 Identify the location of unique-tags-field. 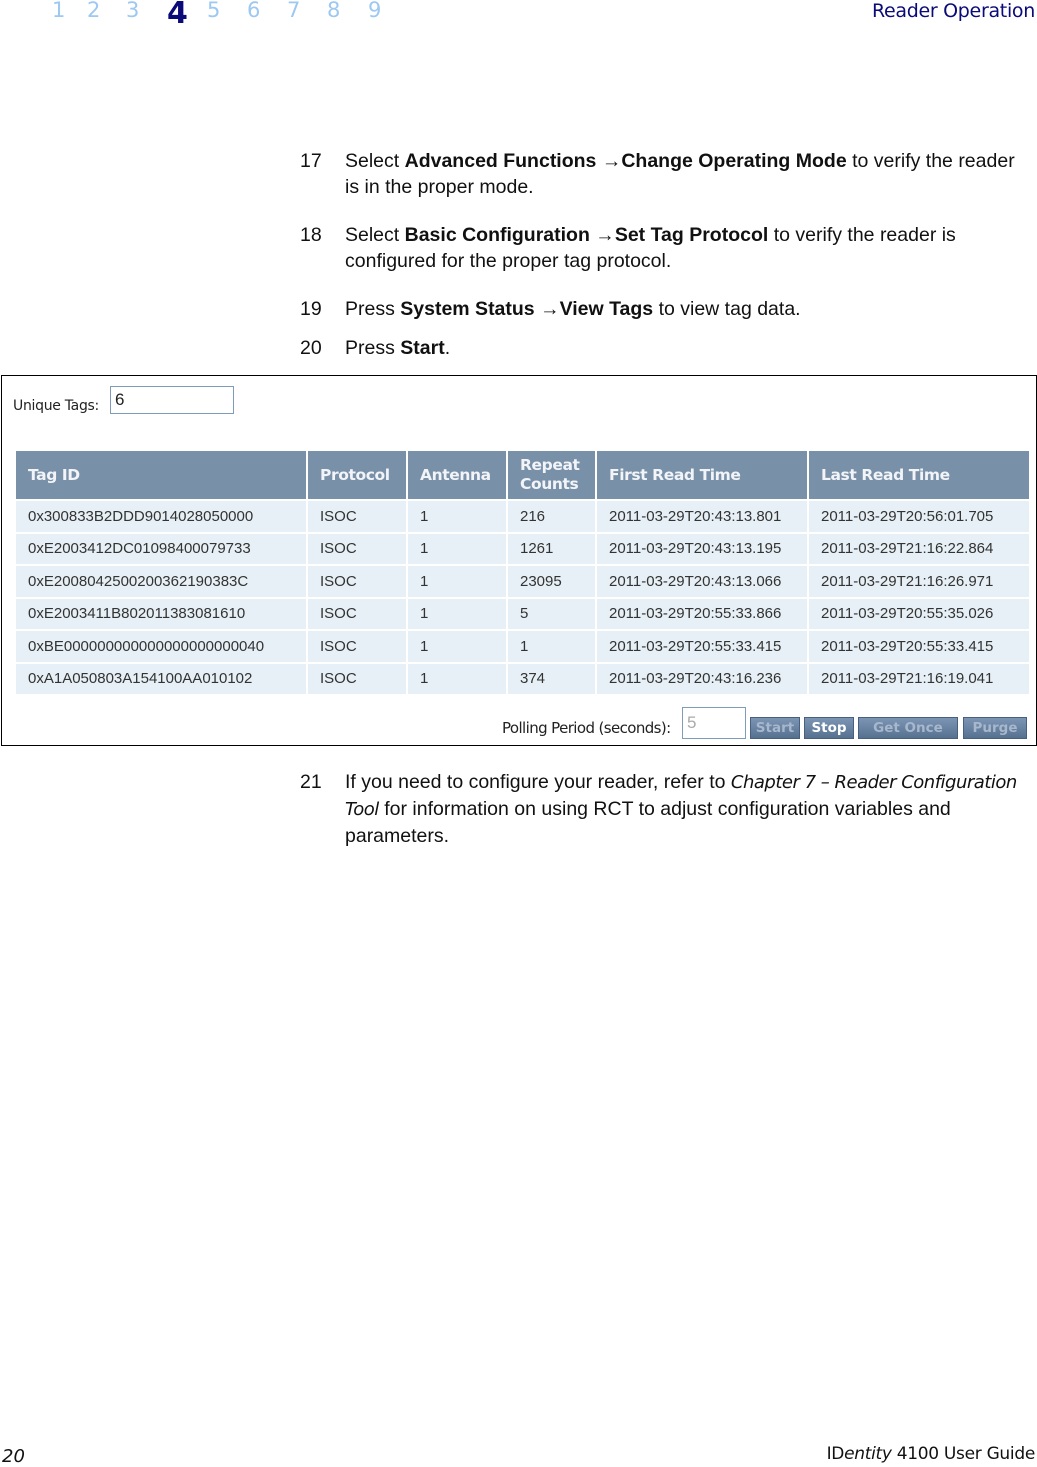
(172, 400).